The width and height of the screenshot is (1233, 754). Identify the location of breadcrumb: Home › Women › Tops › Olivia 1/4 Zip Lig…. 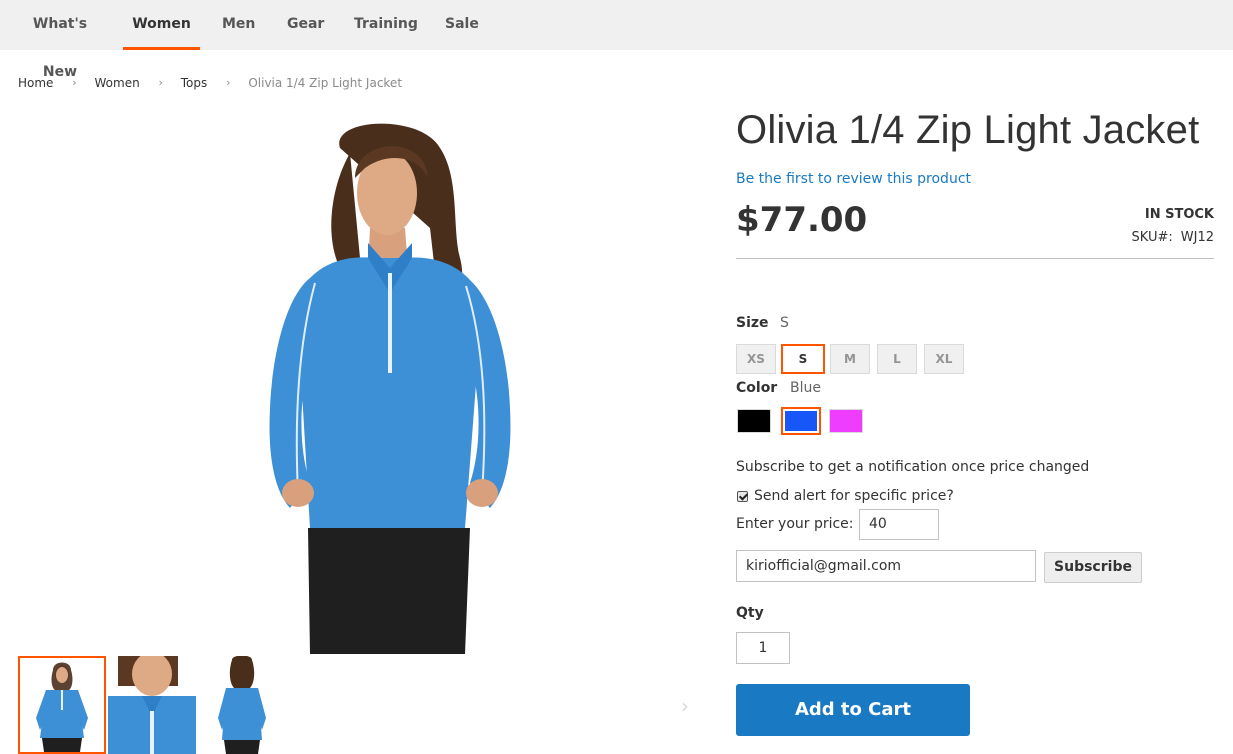
(210, 82).